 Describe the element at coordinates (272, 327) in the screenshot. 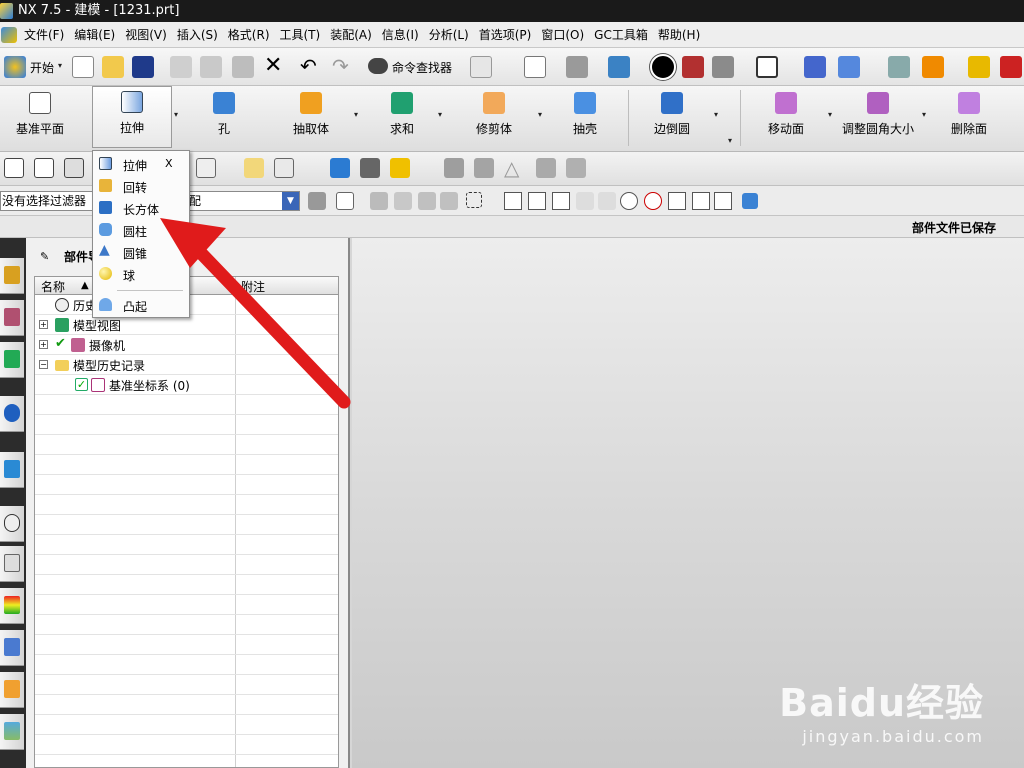

I see `arrow-shaft` at that location.